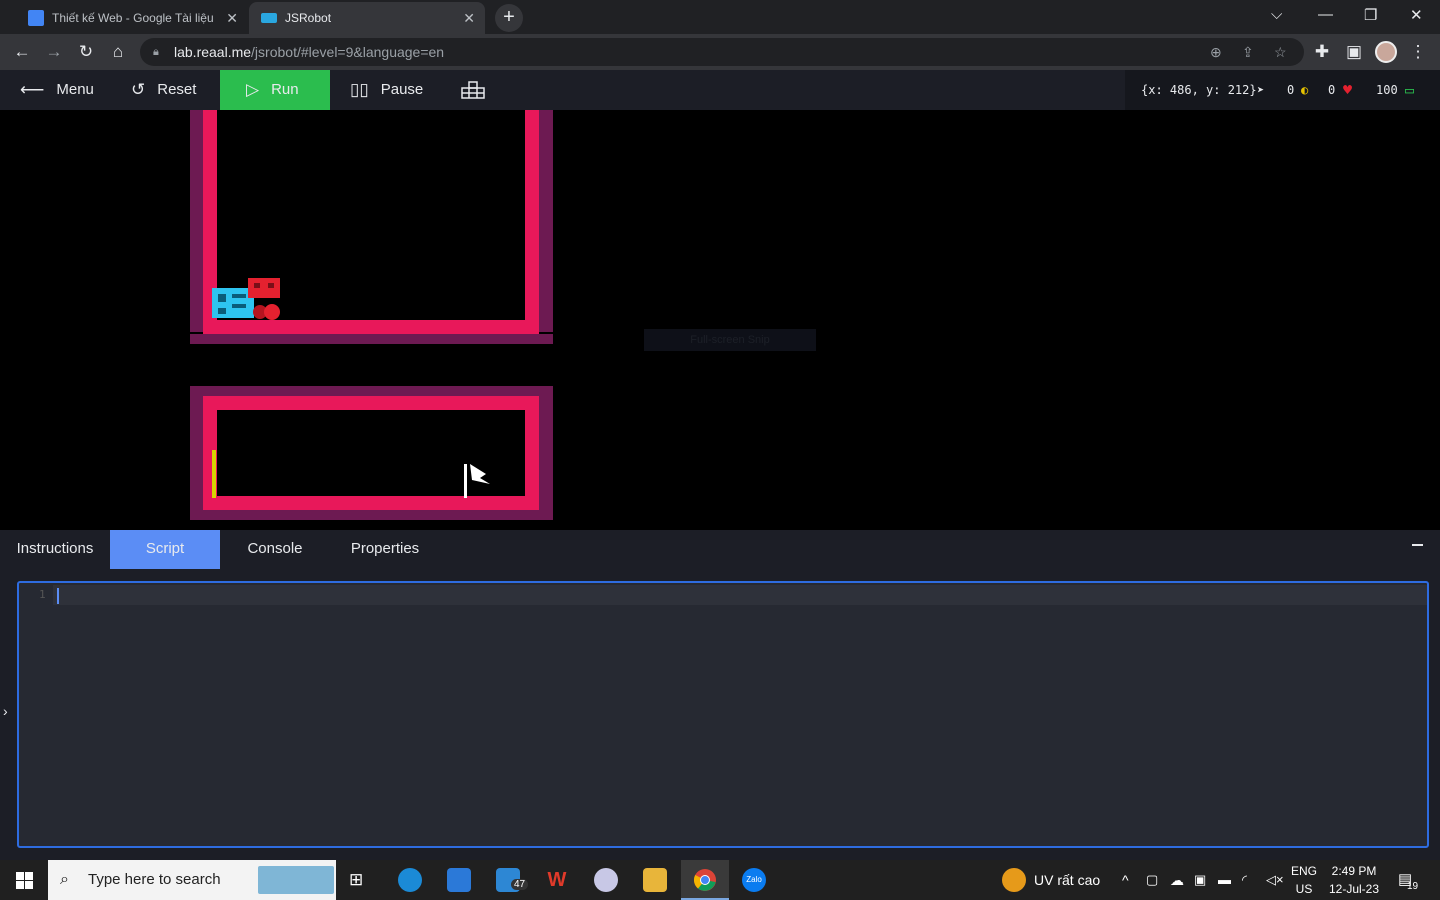  I want to click on side-panel-icon: ▣, so click(1354, 52).